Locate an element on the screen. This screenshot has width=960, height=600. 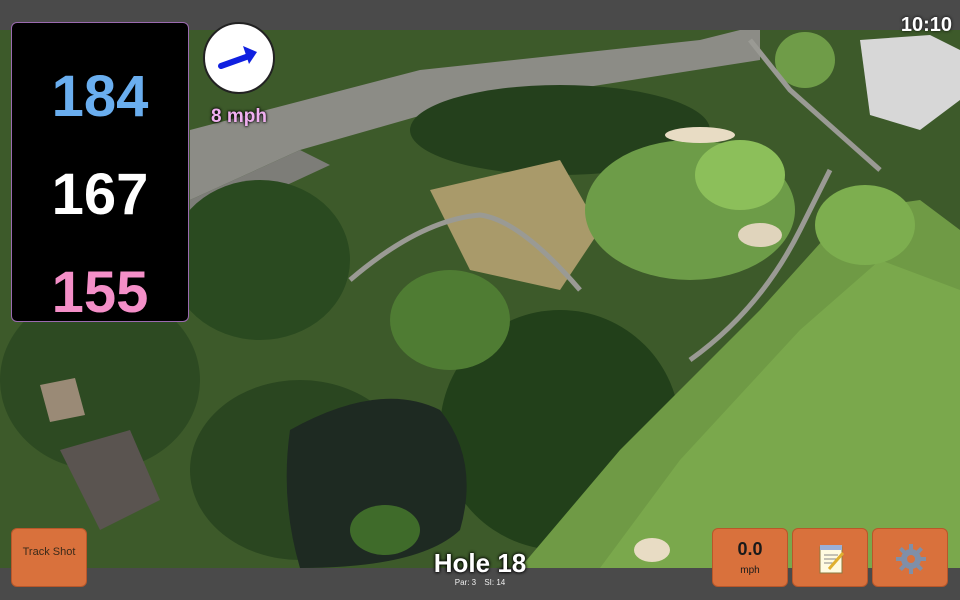
wind-unit: mph is located at coordinates (750, 570).